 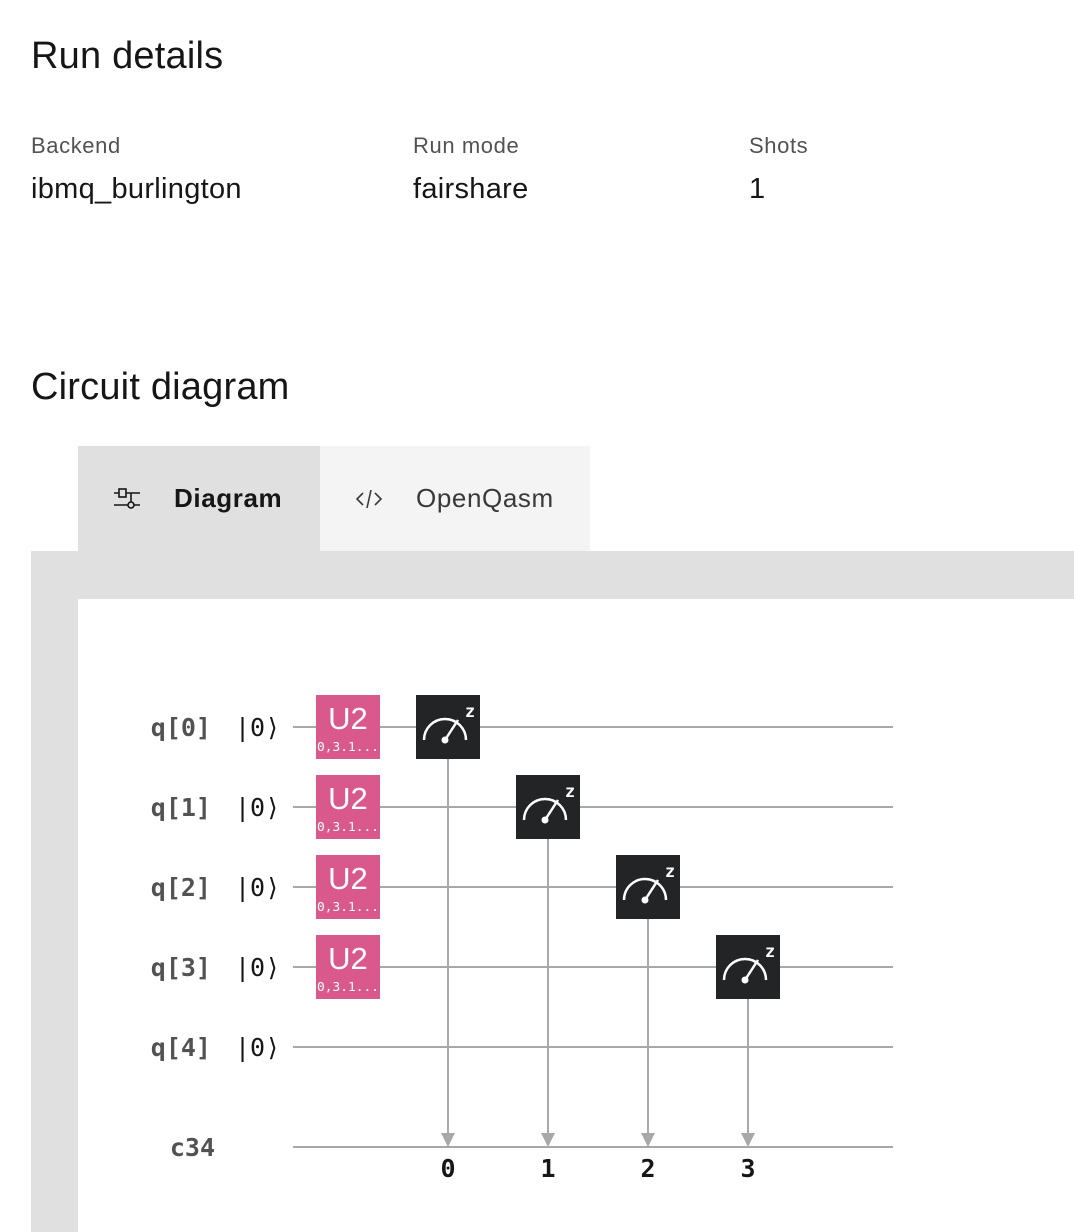 What do you see at coordinates (778, 169) in the screenshot?
I see `shots-detail: Shots 1` at bounding box center [778, 169].